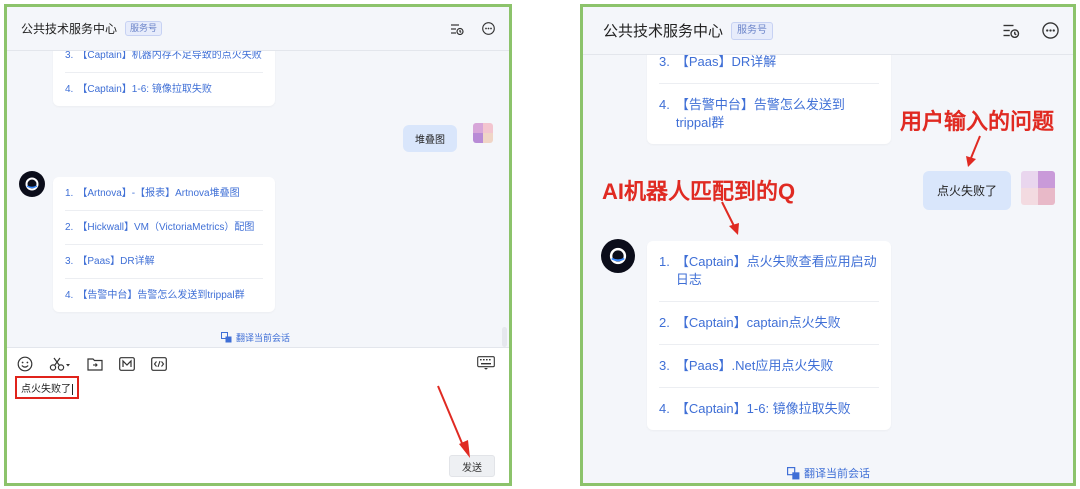 The height and width of the screenshot is (489, 1080). Describe the element at coordinates (769, 366) in the screenshot. I see `faq-link: 3. 【Paas】.Net应用点火失败` at that location.